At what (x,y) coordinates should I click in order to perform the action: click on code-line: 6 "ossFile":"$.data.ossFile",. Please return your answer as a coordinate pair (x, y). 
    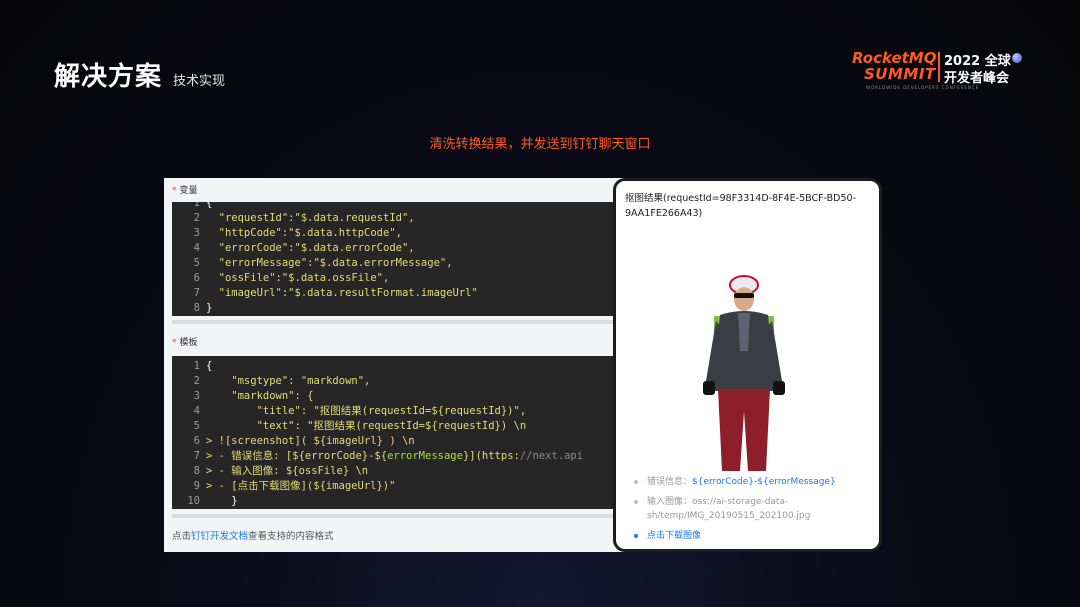
    Looking at the image, I should click on (281, 278).